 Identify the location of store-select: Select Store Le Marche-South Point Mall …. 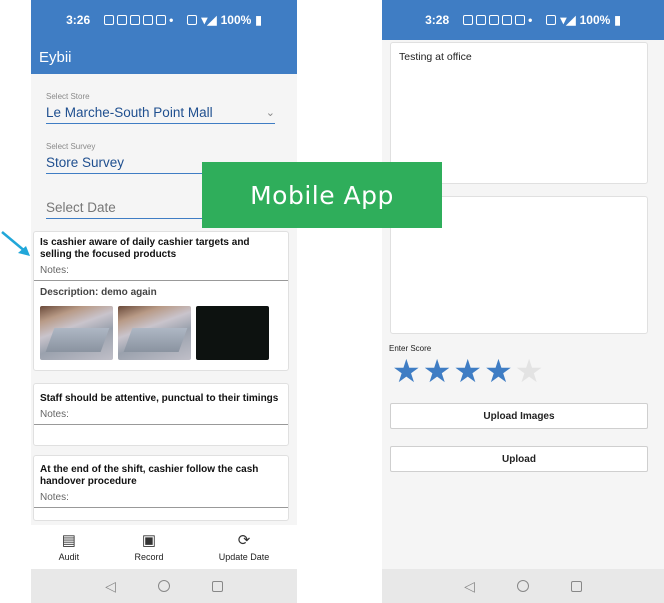
(160, 108).